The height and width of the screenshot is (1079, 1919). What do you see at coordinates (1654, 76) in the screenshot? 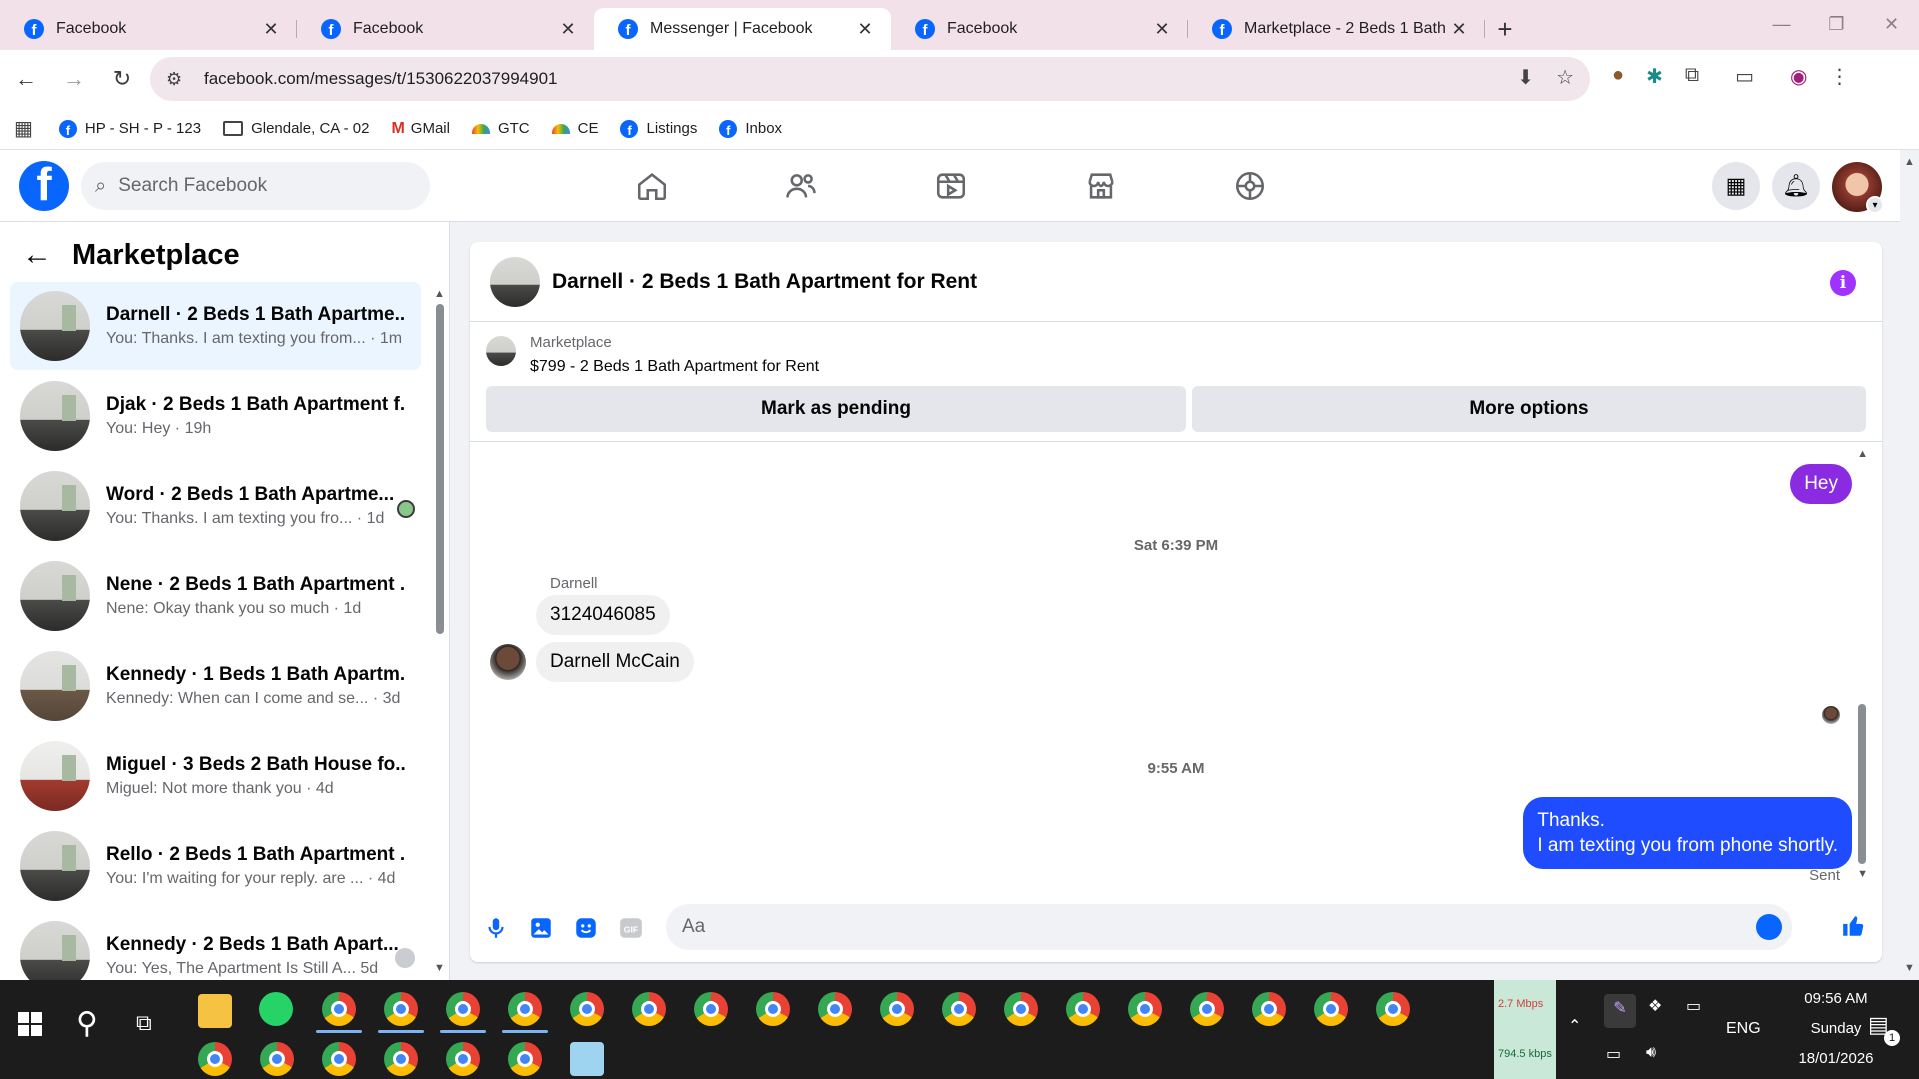
I see `extension-icon: ✱` at bounding box center [1654, 76].